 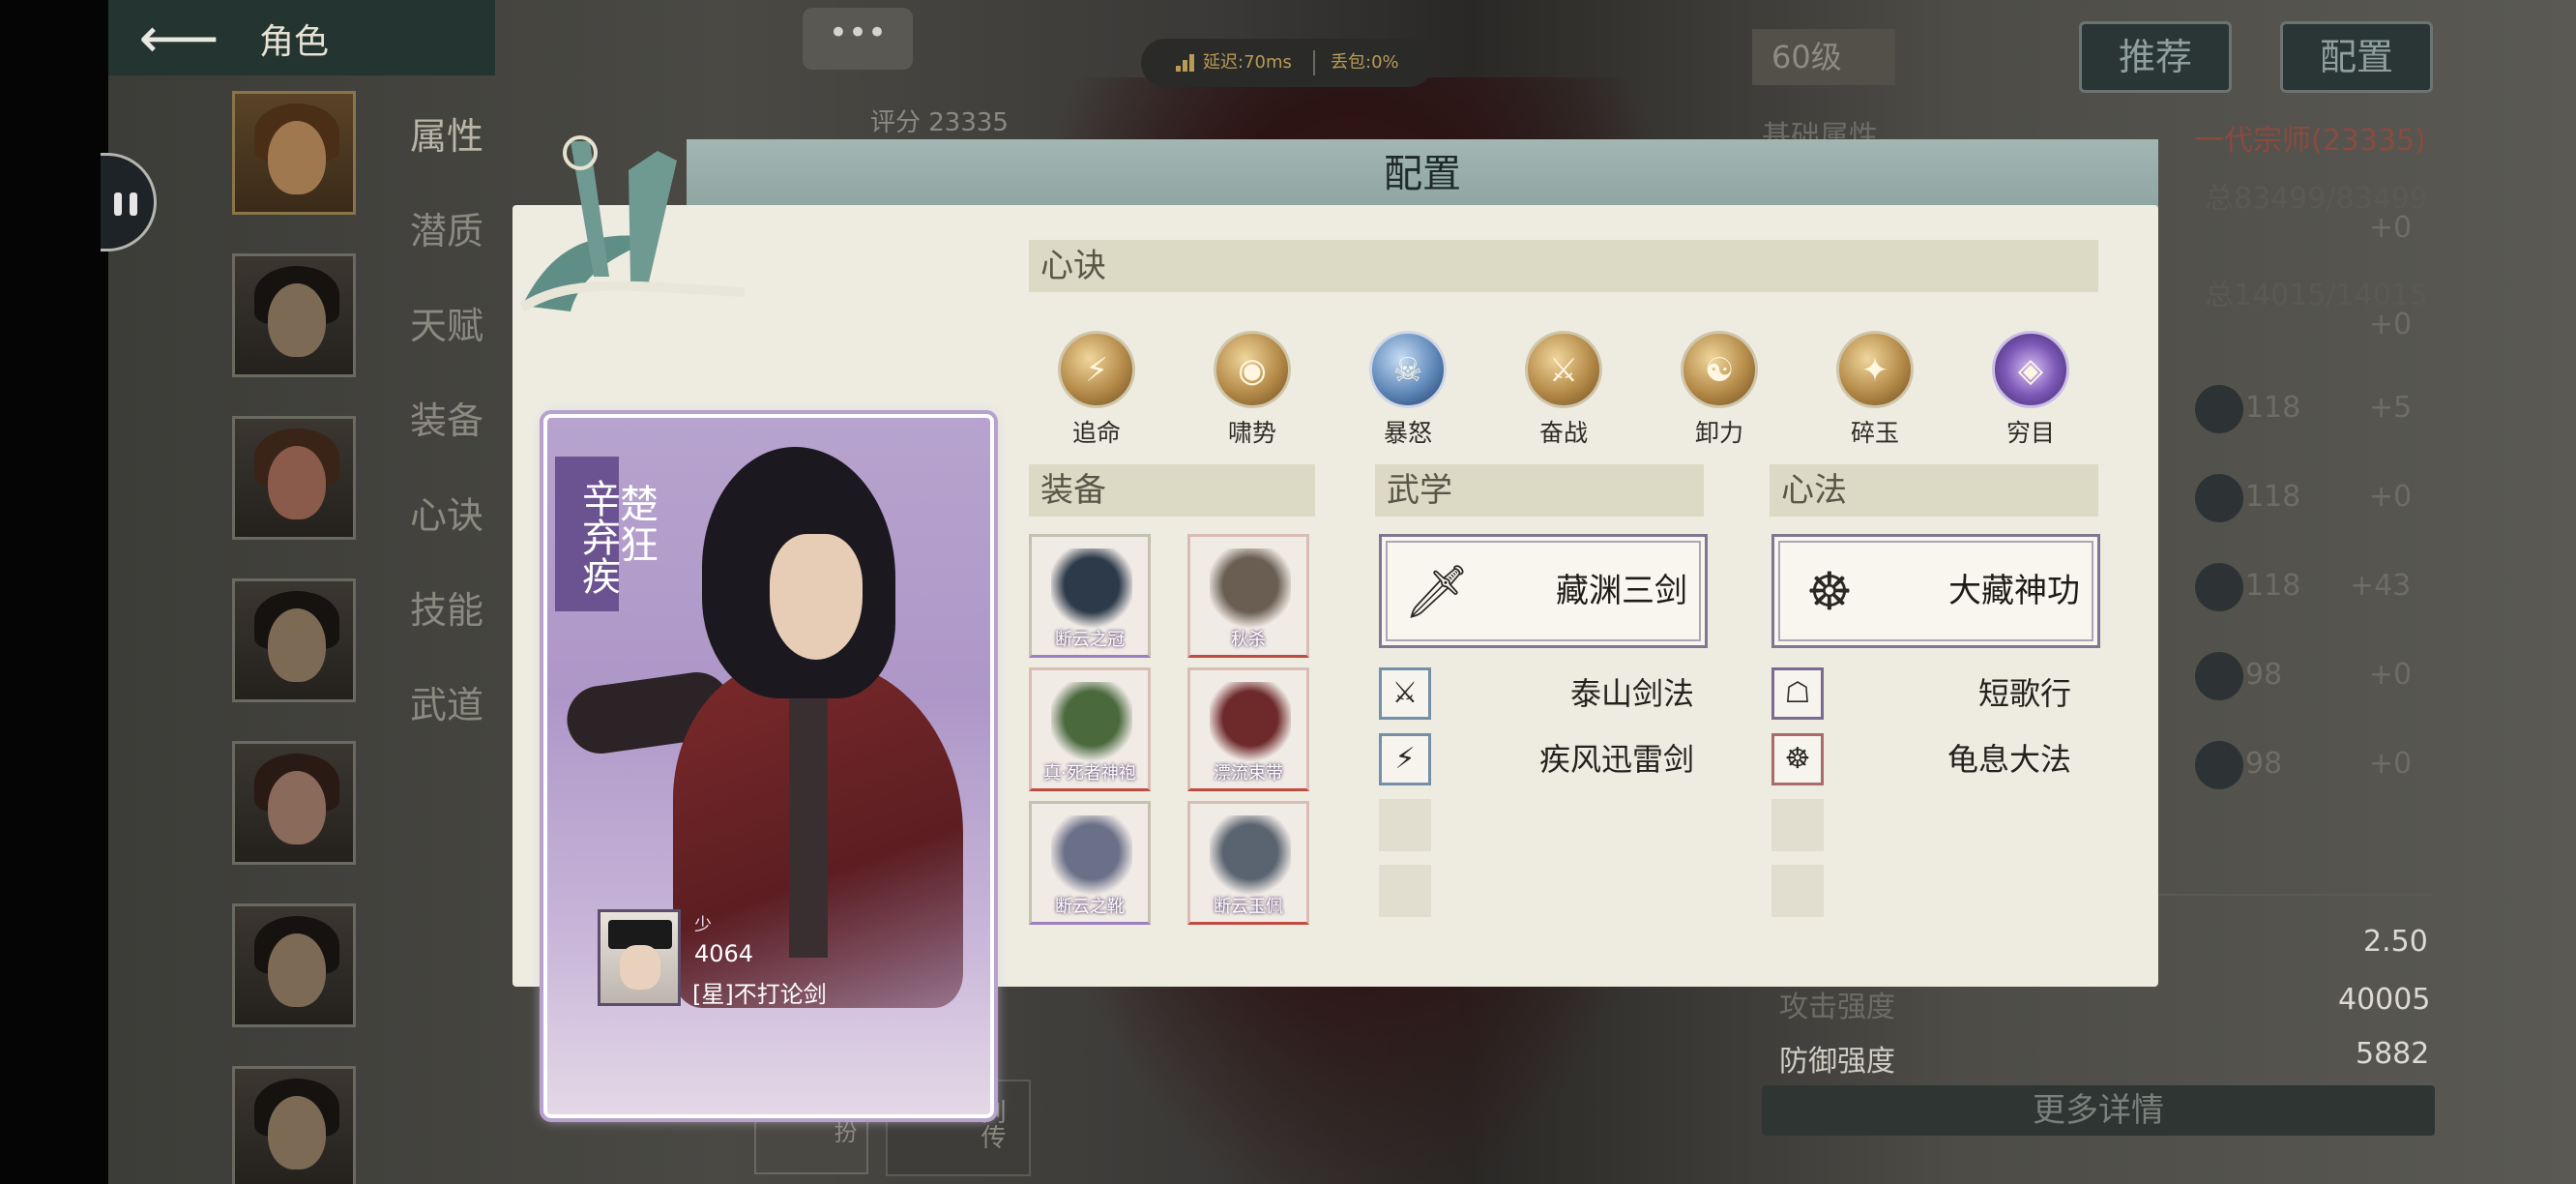 I want to click on xinjue-label: 卸力, so click(x=1718, y=433).